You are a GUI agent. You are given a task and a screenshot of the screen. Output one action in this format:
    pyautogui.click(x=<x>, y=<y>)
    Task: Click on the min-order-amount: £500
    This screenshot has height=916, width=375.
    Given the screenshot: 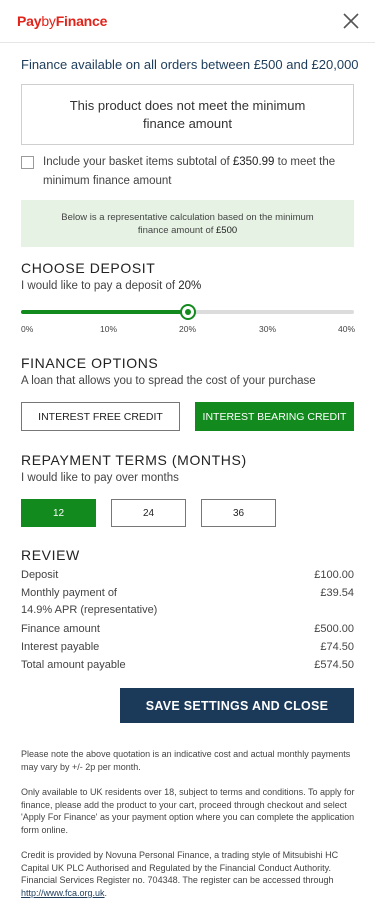 What is the action you would take?
    pyautogui.click(x=268, y=64)
    